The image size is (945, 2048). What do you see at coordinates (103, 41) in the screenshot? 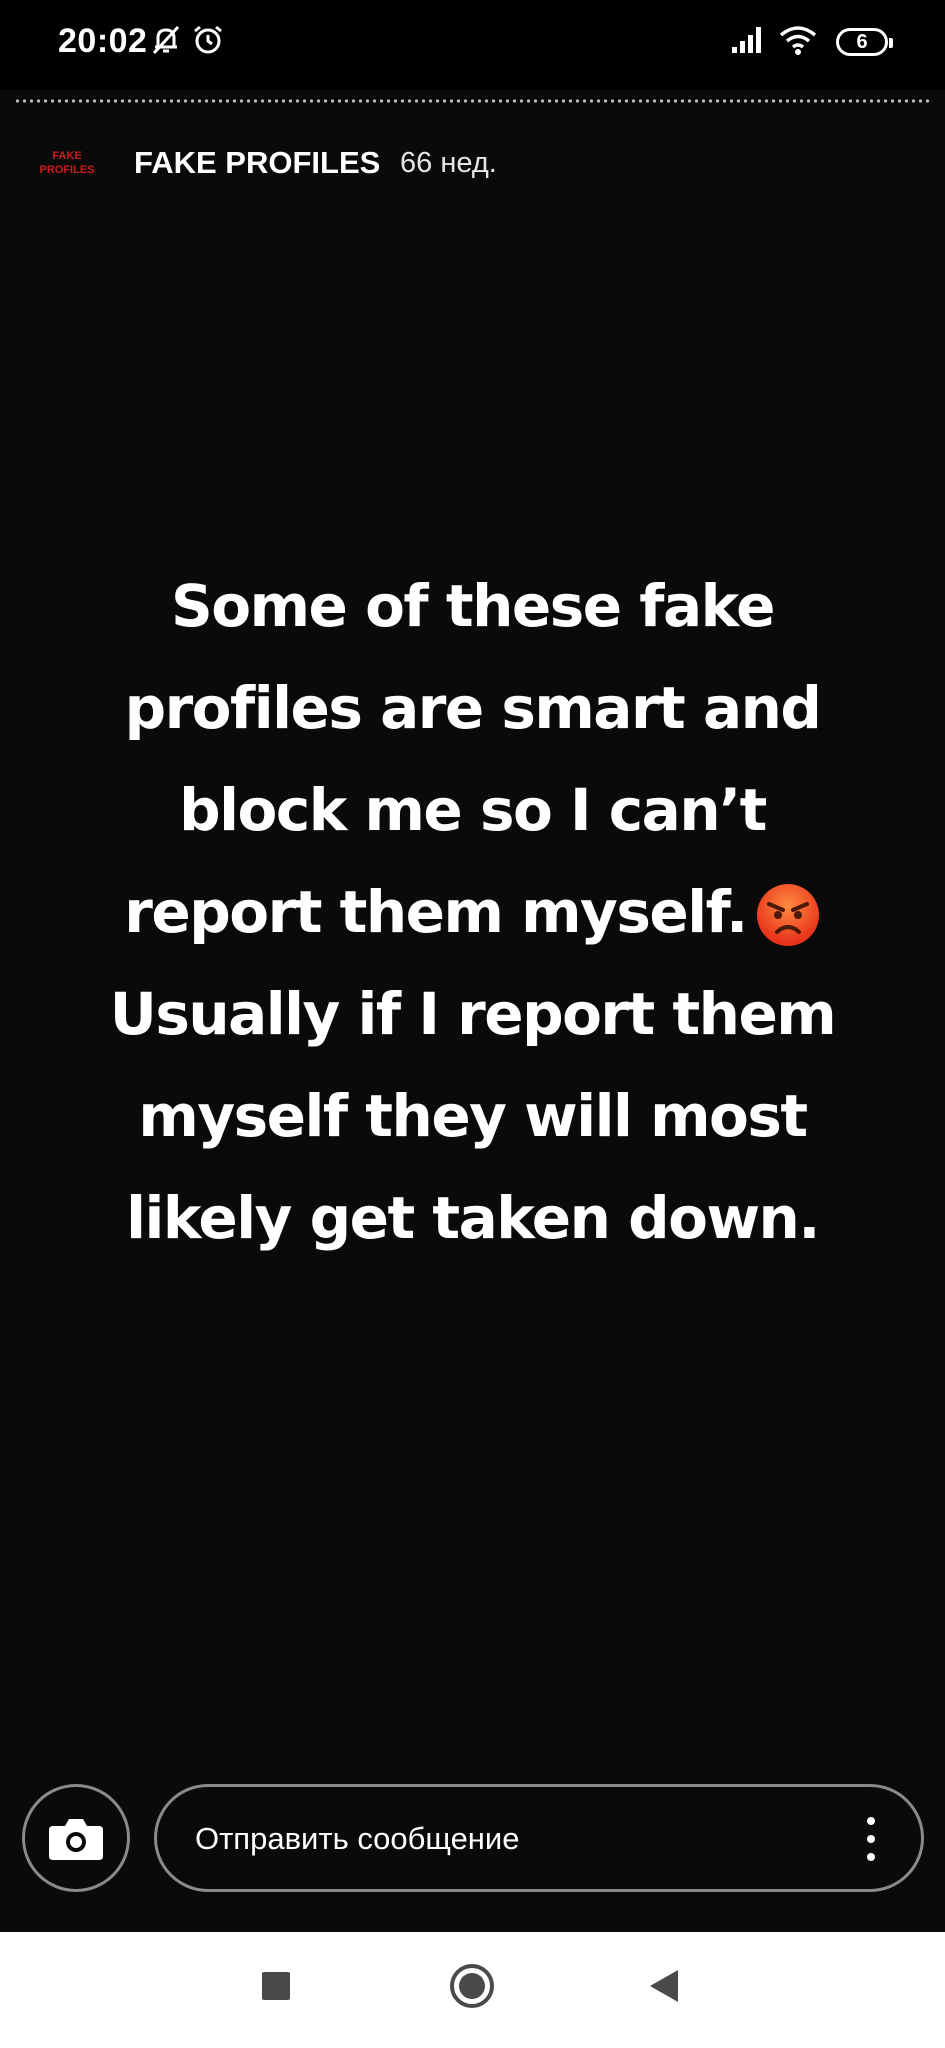
I see `status-time: 20:02` at bounding box center [103, 41].